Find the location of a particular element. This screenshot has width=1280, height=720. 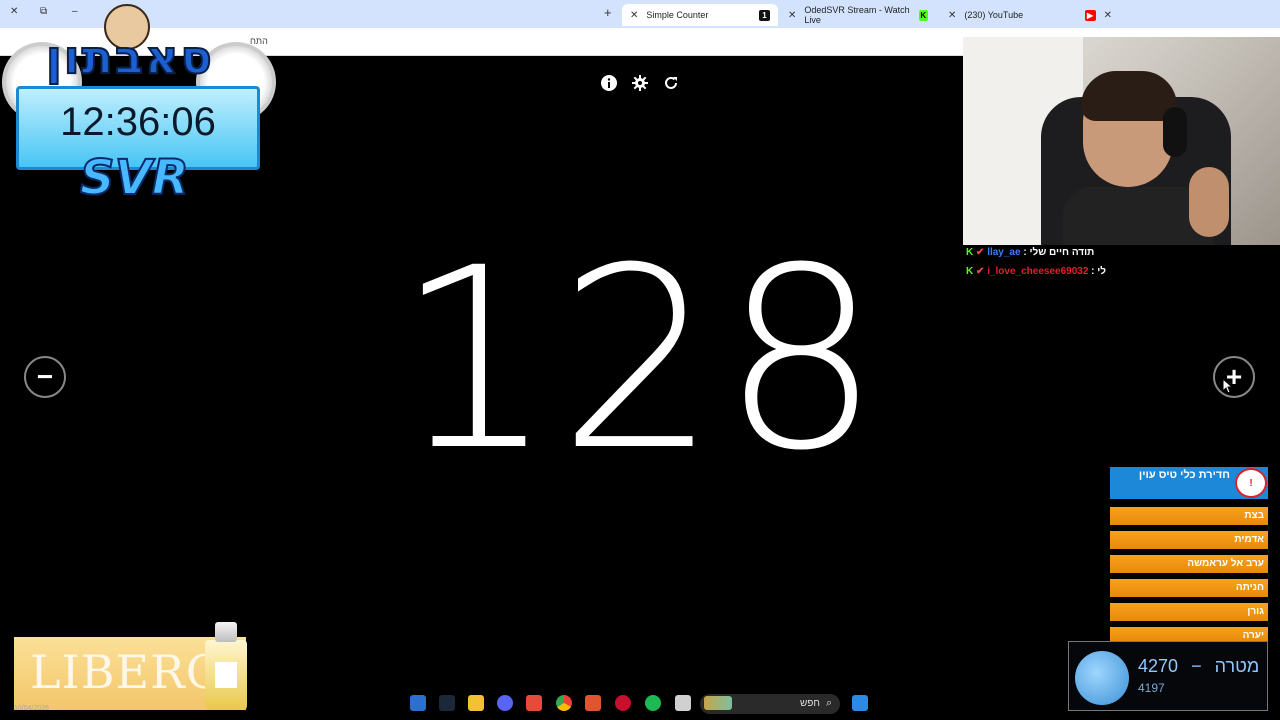

alert-location: אדמית is located at coordinates (1189, 540).